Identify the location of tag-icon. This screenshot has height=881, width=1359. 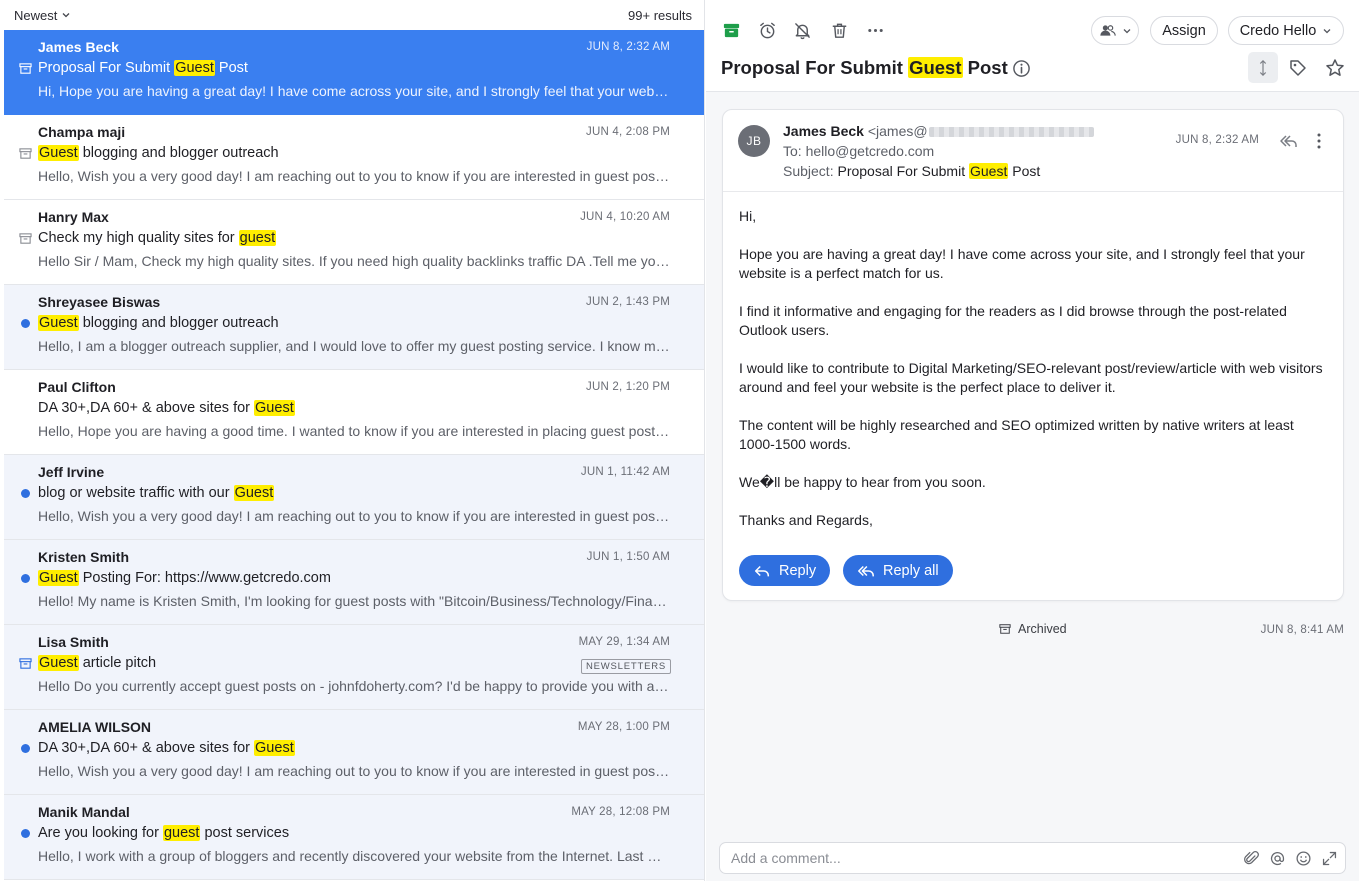
(1298, 68).